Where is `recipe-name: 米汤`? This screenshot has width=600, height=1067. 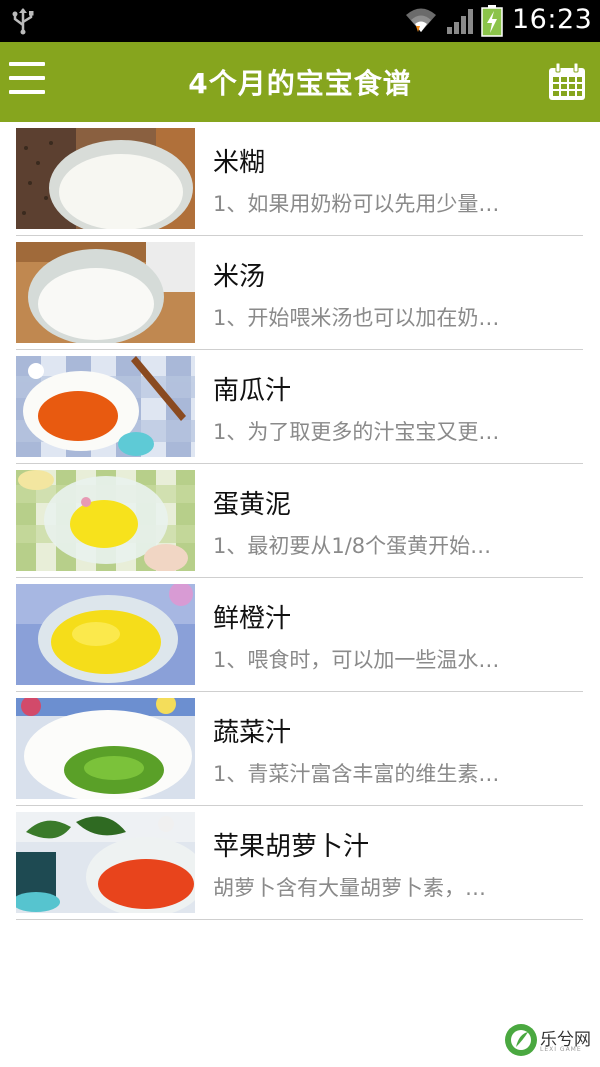 recipe-name: 米汤 is located at coordinates (239, 277).